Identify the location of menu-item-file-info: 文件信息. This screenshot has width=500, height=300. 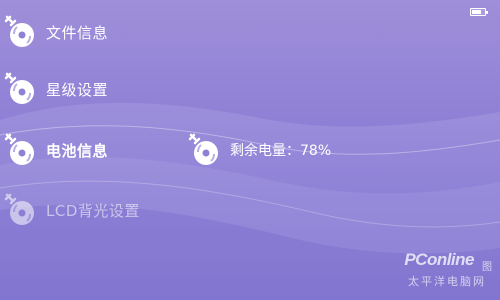
(56, 32).